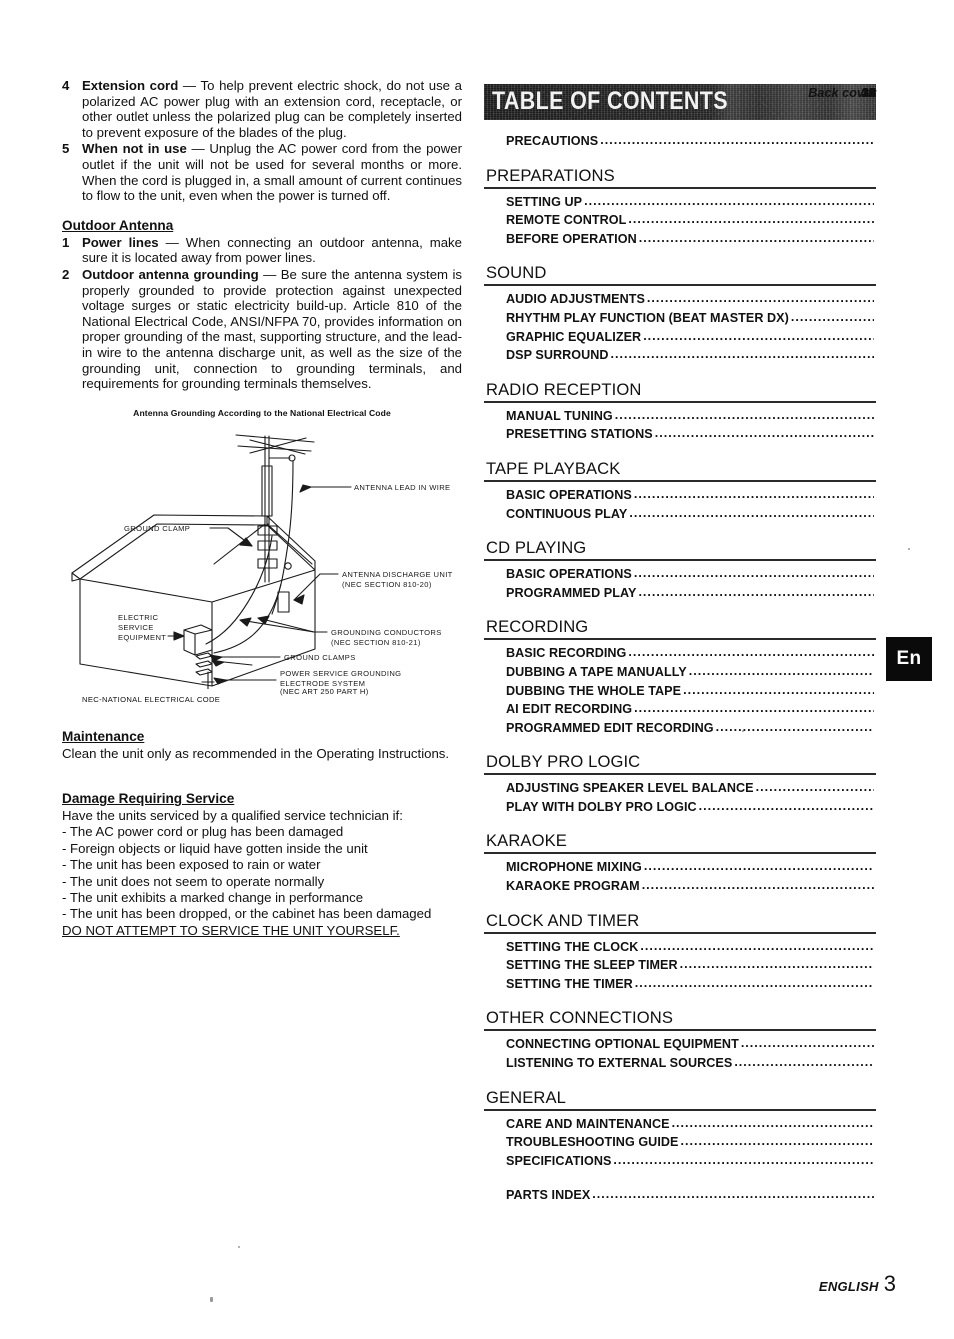  I want to click on item-lead: When not in use, so click(134, 149).